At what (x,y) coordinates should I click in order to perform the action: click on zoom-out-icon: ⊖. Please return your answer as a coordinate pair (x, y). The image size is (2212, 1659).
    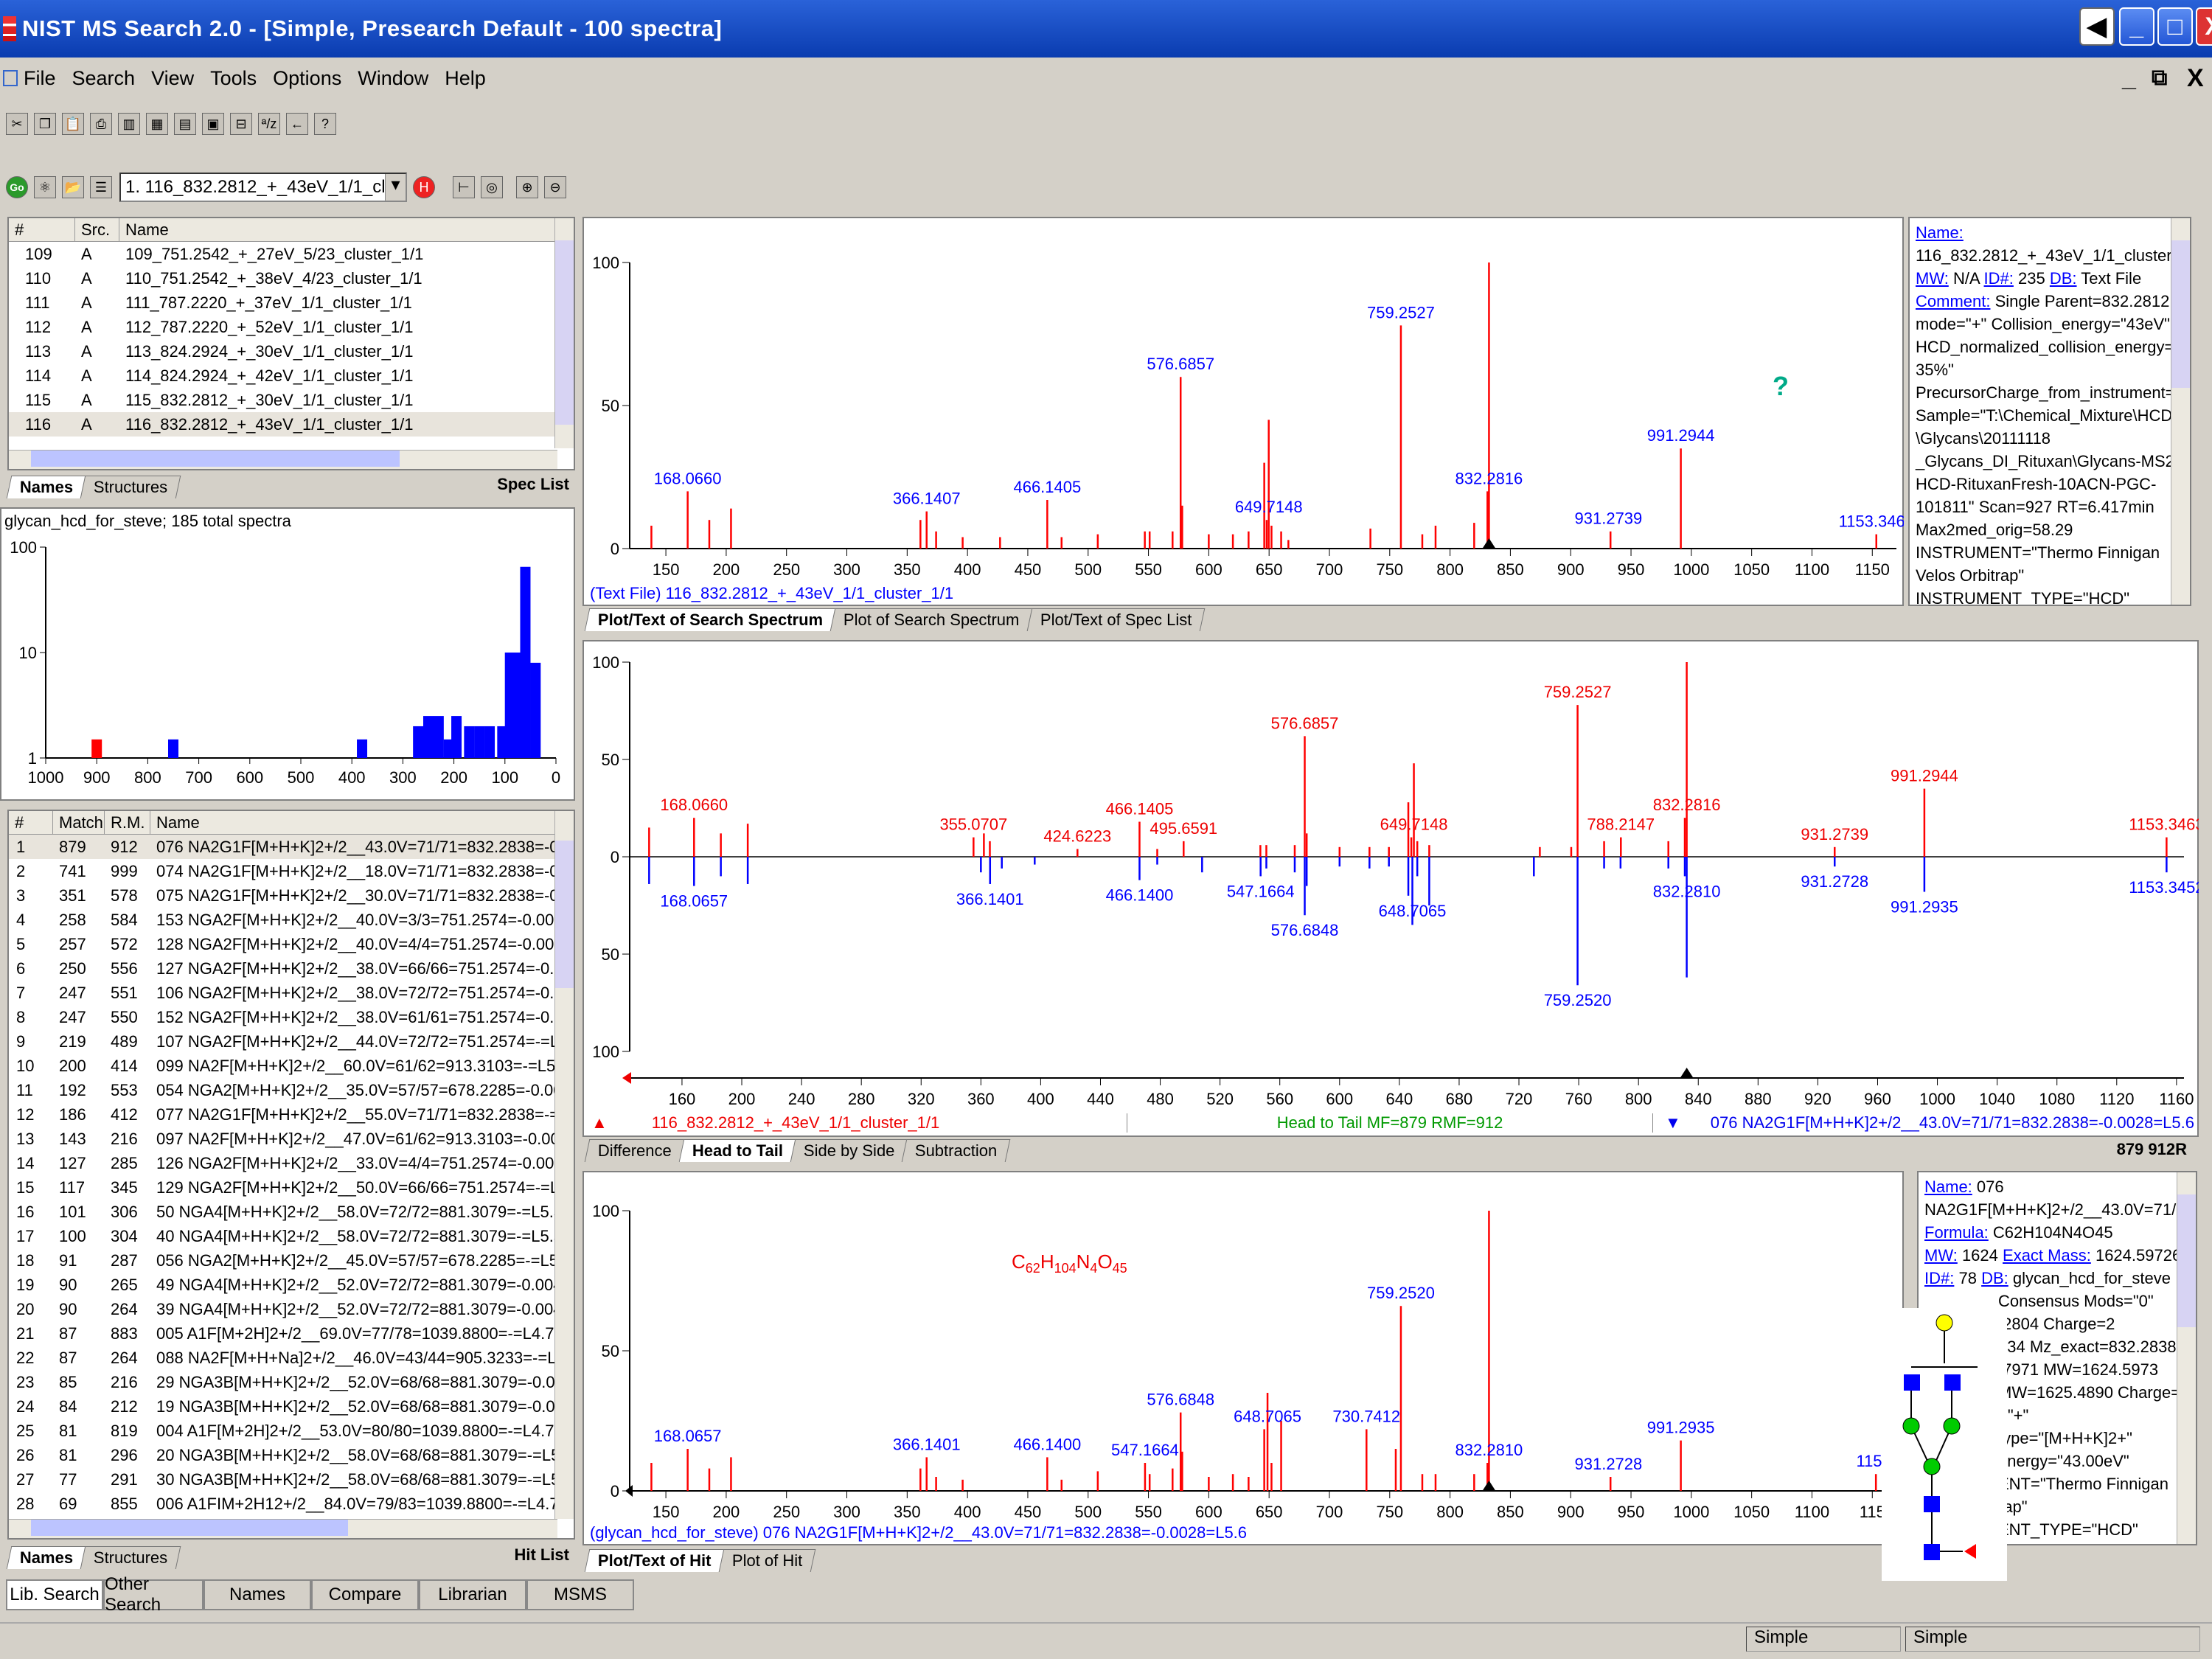
    Looking at the image, I should click on (555, 187).